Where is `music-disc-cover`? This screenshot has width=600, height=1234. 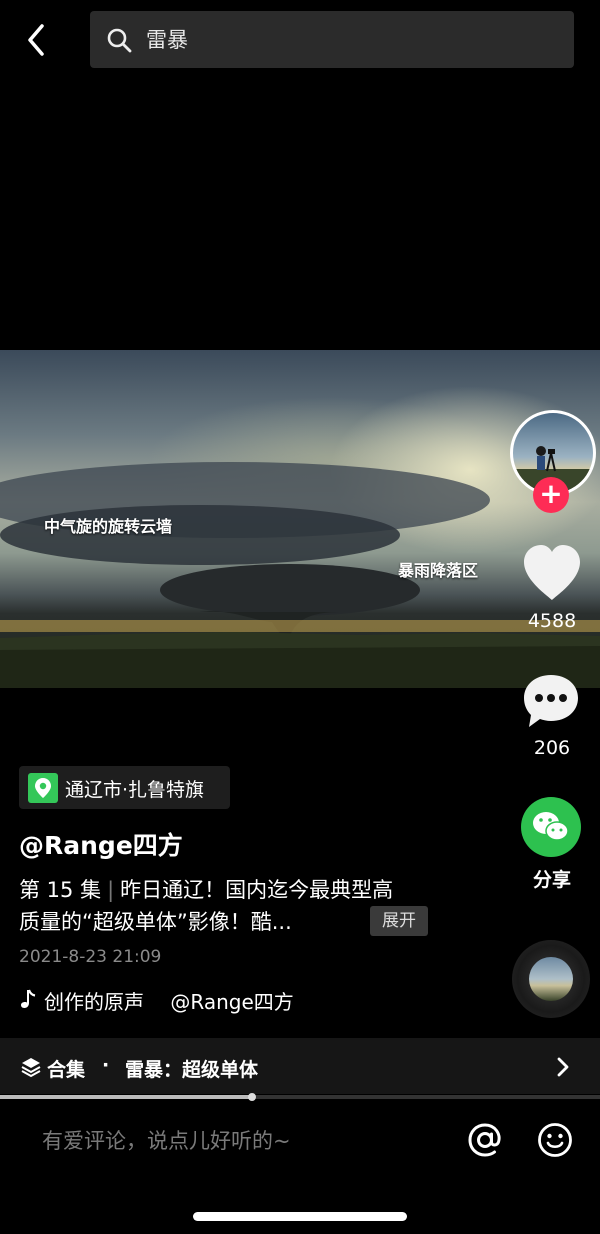 music-disc-cover is located at coordinates (551, 979).